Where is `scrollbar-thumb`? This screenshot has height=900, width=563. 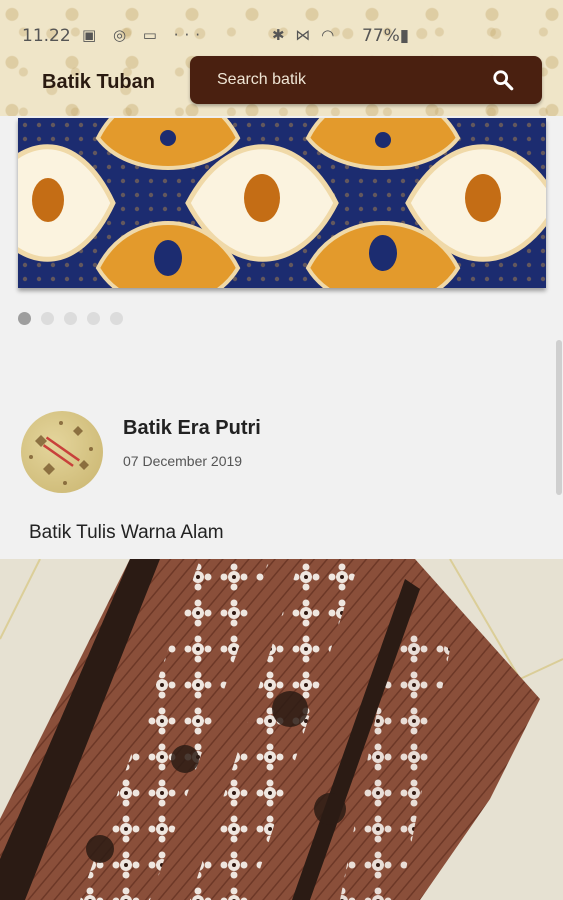
scrollbar-thumb is located at coordinates (559, 417).